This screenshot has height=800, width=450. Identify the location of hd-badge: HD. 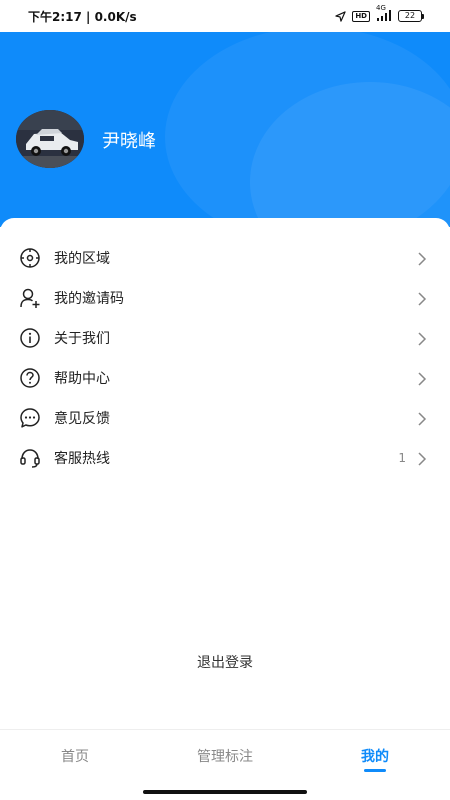
(361, 16).